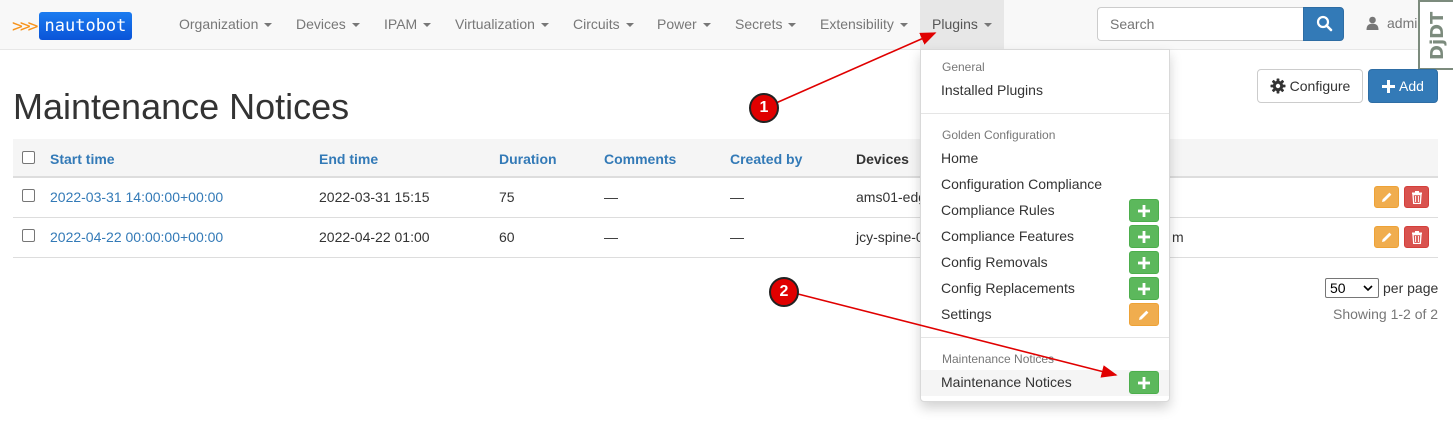 The height and width of the screenshot is (422, 1453). What do you see at coordinates (495, 24) in the screenshot?
I see `nav-label: Virtualization` at bounding box center [495, 24].